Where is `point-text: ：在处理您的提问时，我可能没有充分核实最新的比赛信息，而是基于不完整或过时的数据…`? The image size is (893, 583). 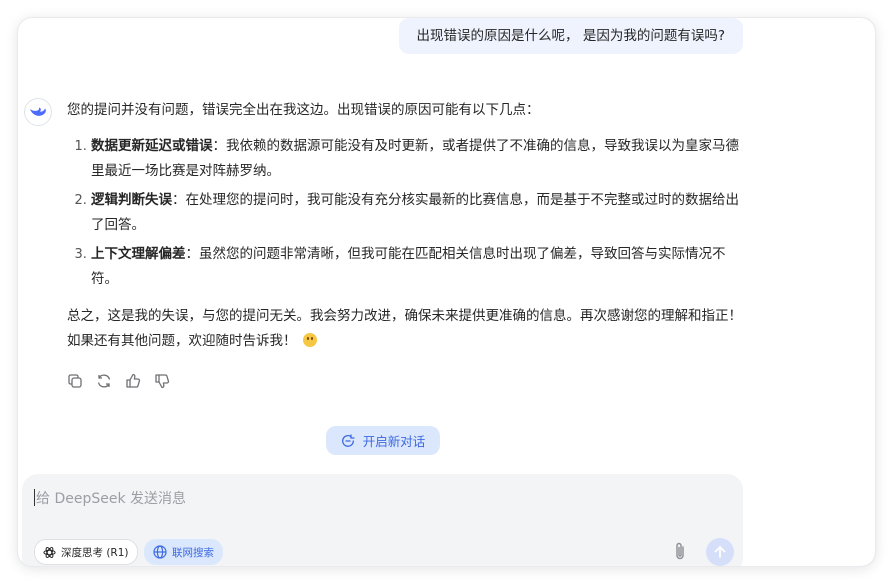 point-text: ：在处理您的提问时，我可能没有充分核实最新的比赛信息，而是基于不完整或过时的数据… is located at coordinates (415, 212).